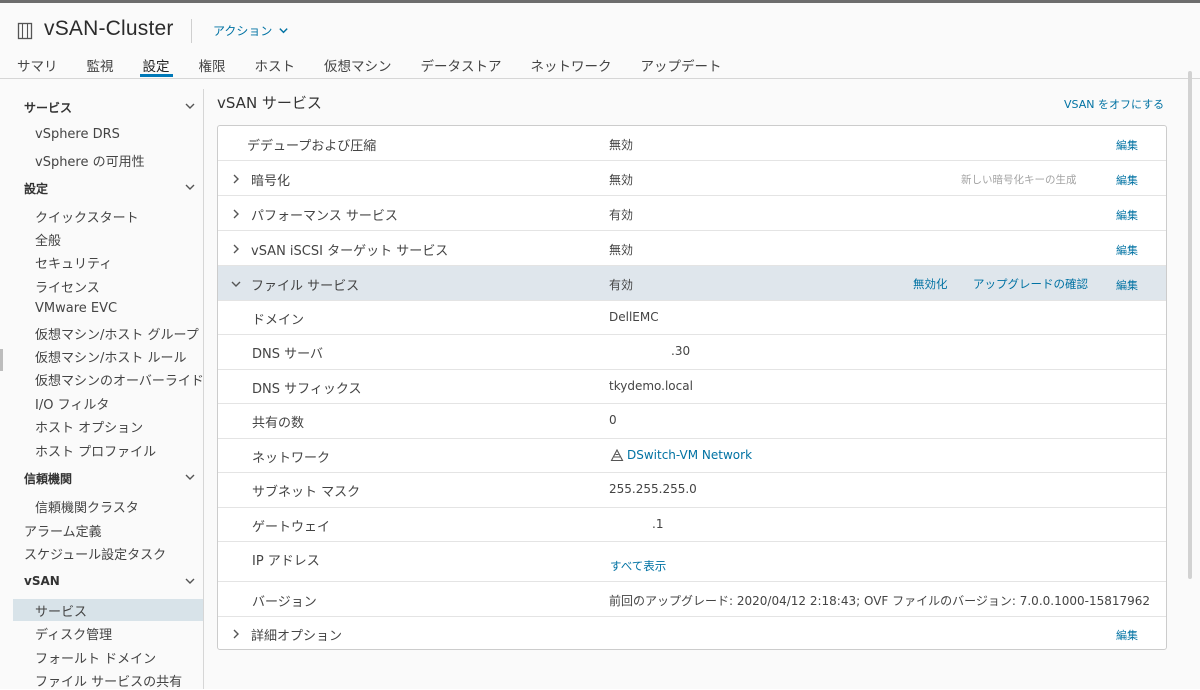  Describe the element at coordinates (109, 28) in the screenshot. I see `page-title: vSAN-Cluster` at that location.